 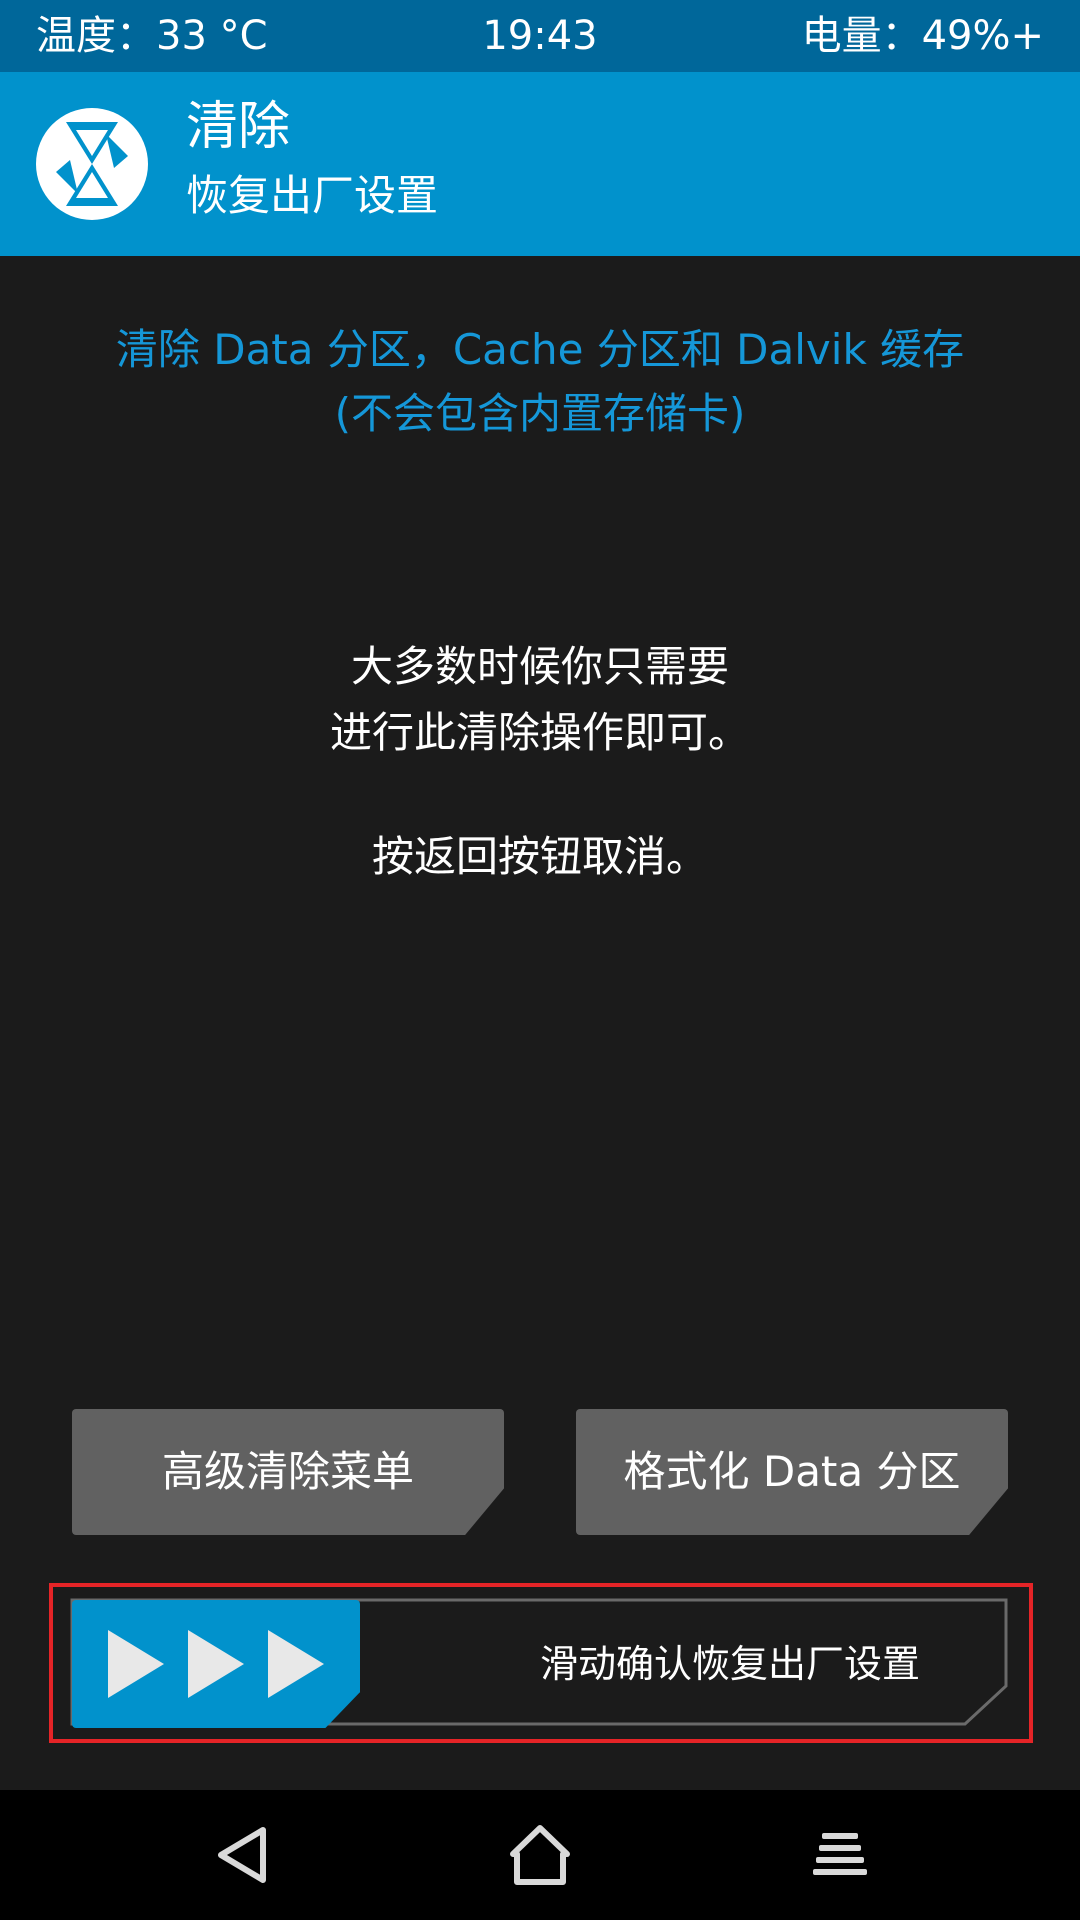 What do you see at coordinates (312, 195) in the screenshot?
I see `page-subtitle: 恢复出厂设置` at bounding box center [312, 195].